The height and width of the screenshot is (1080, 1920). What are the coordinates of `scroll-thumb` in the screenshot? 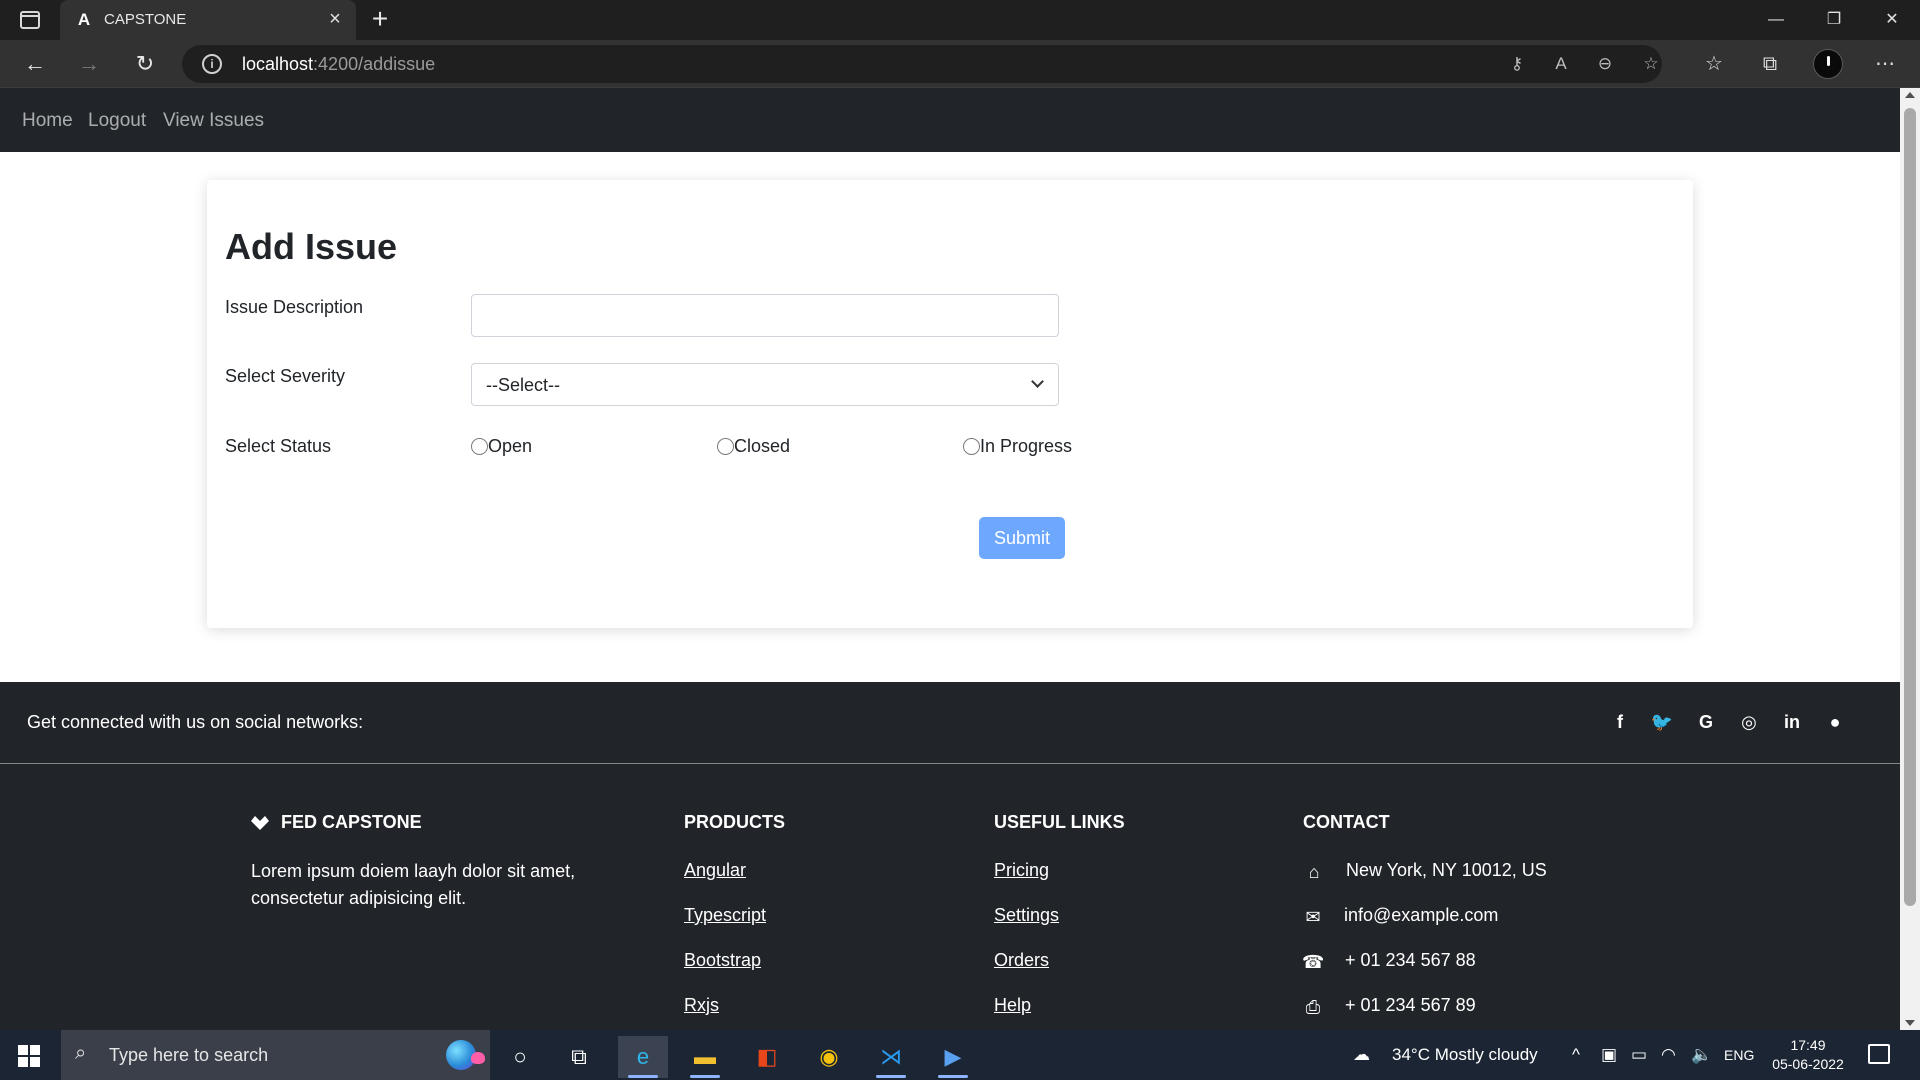 It's located at (1910, 507).